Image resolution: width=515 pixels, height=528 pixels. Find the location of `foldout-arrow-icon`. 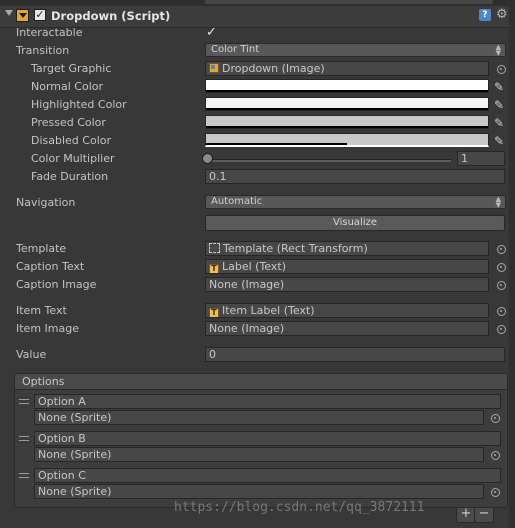

foldout-arrow-icon is located at coordinates (9, 13).